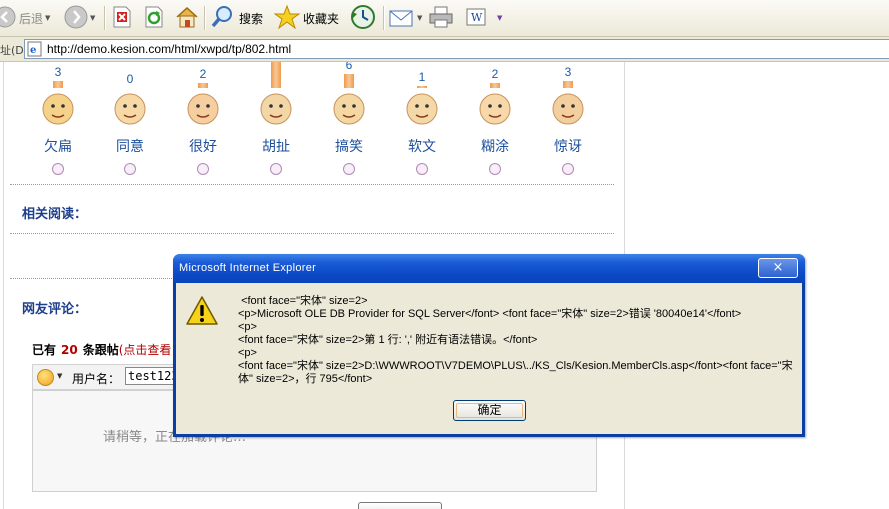 The image size is (889, 509). I want to click on history-button, so click(363, 18).